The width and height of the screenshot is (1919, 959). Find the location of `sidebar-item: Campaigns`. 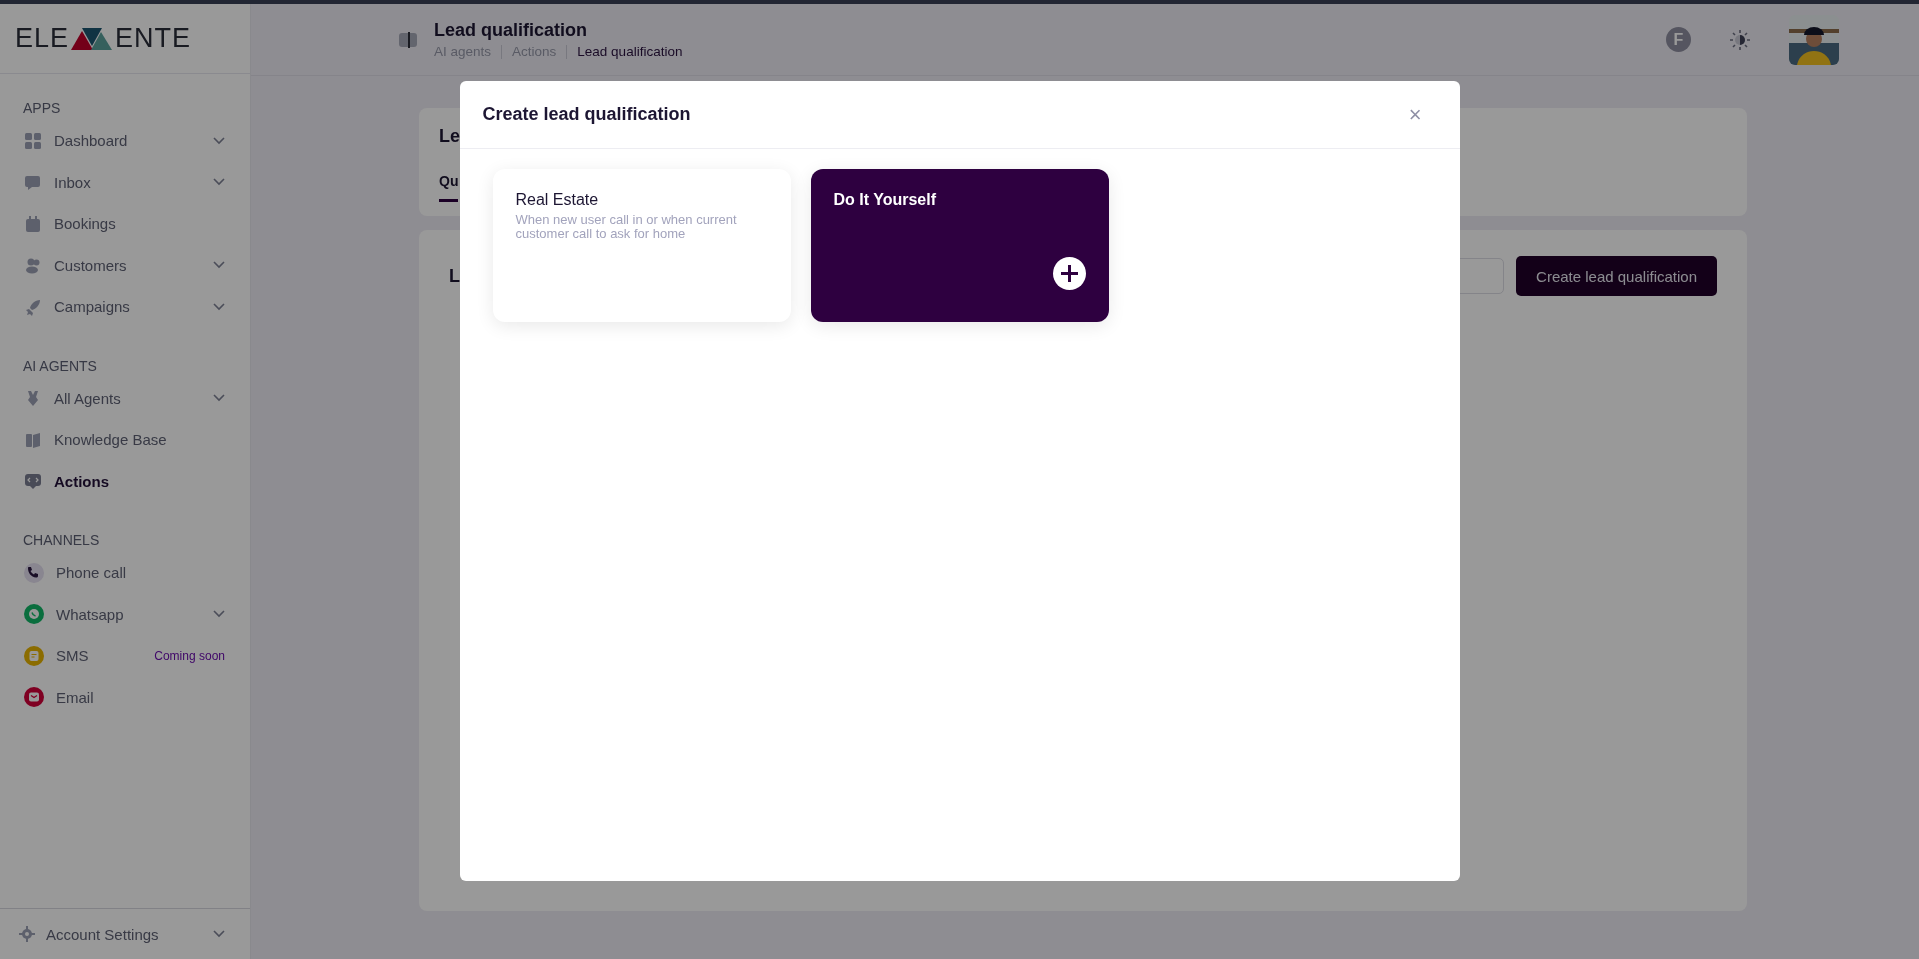

sidebar-item: Campaigns is located at coordinates (125, 307).